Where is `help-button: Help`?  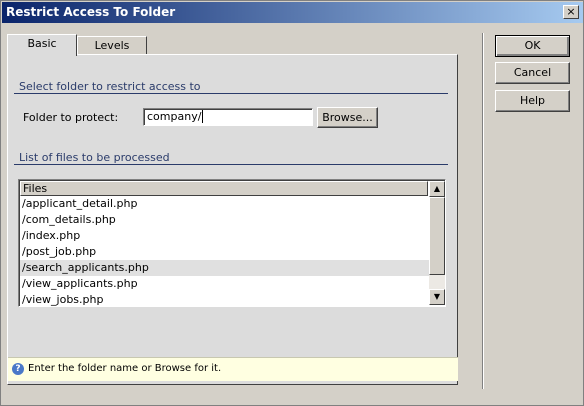
help-button: Help is located at coordinates (532, 101).